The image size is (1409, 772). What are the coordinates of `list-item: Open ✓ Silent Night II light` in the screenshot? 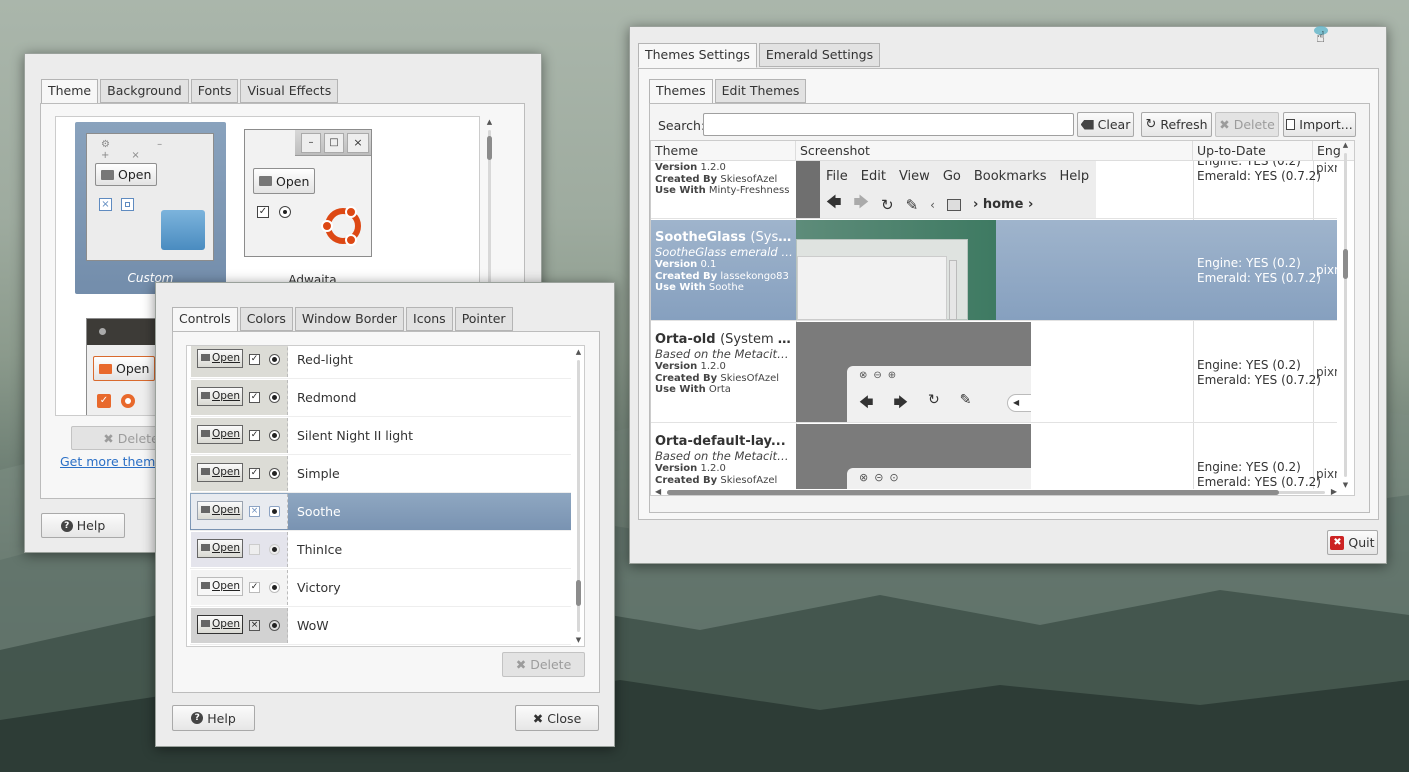 It's located at (380, 436).